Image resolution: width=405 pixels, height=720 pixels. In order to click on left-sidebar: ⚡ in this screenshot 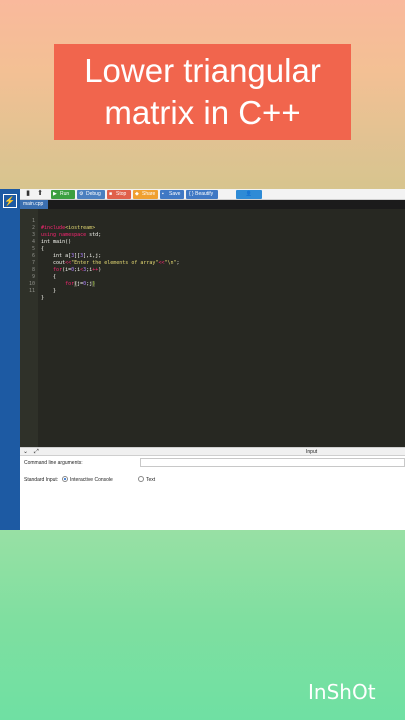, I will do `click(10, 359)`.